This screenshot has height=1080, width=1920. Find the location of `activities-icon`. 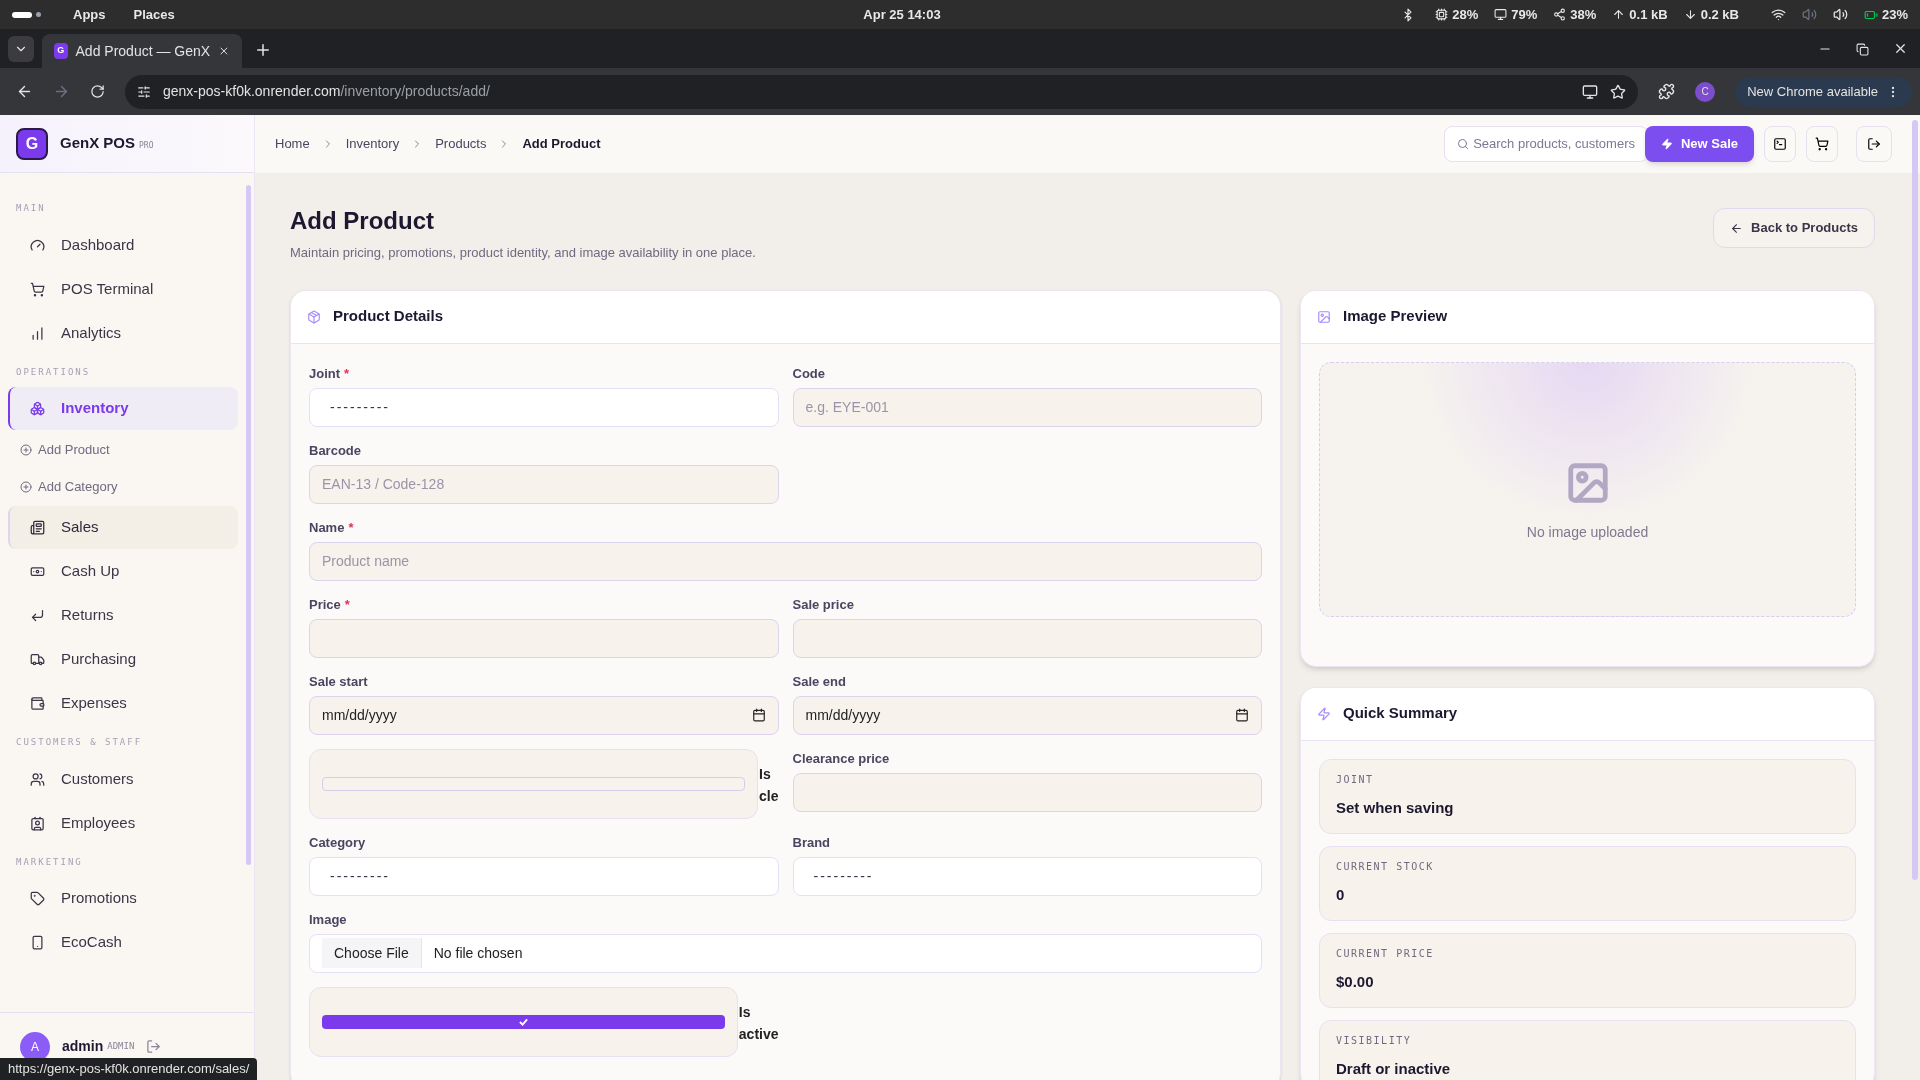

activities-icon is located at coordinates (26, 14).